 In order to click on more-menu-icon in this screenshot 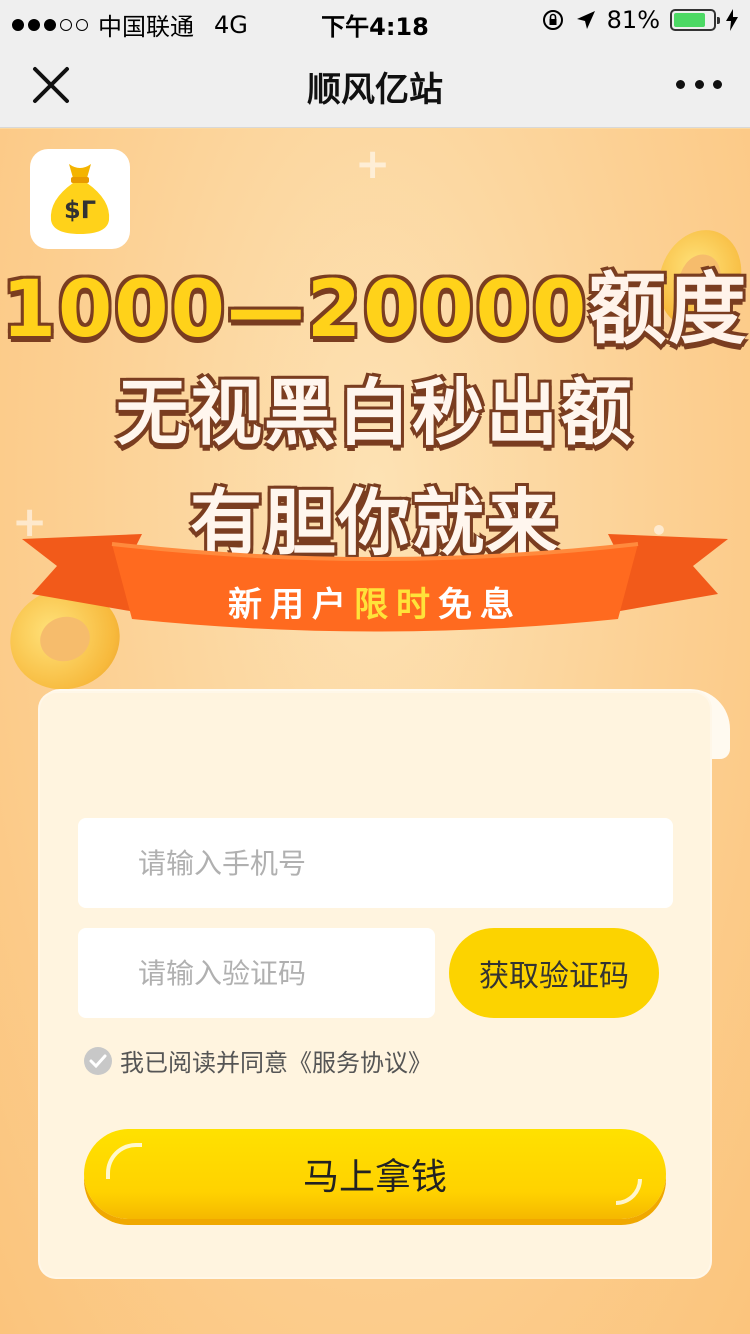, I will do `click(699, 84)`.